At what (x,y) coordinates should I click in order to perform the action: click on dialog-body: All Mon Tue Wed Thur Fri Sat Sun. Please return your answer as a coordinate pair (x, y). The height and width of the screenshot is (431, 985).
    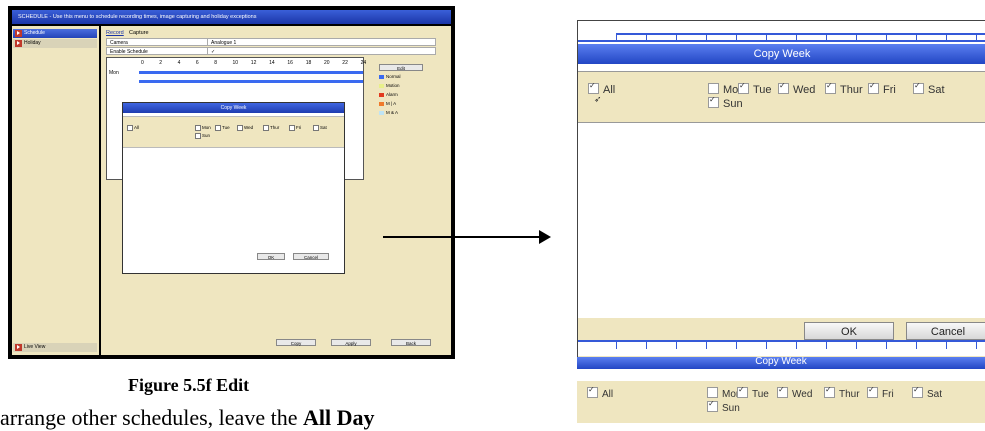
    Looking at the image, I should click on (233, 132).